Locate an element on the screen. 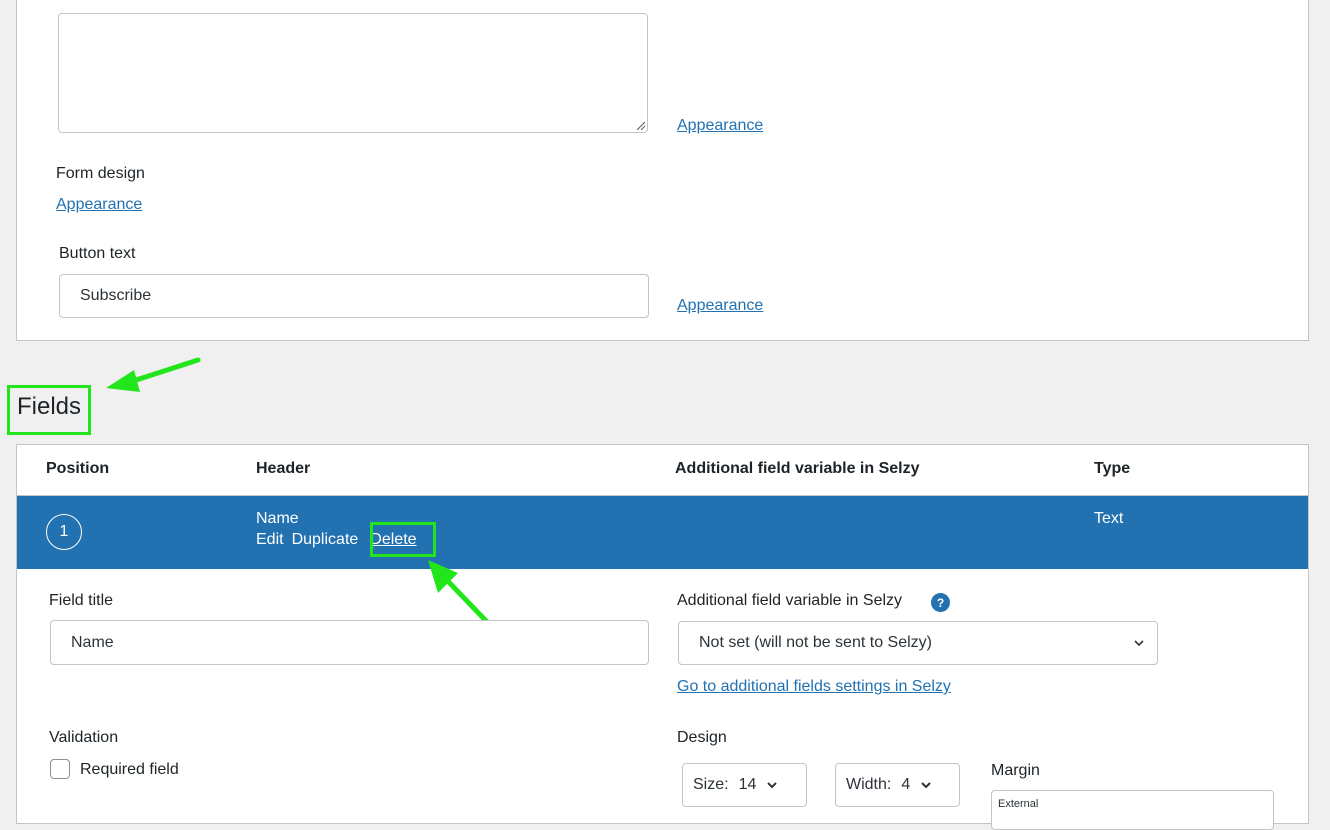  resize-grip-icon is located at coordinates (640, 125).